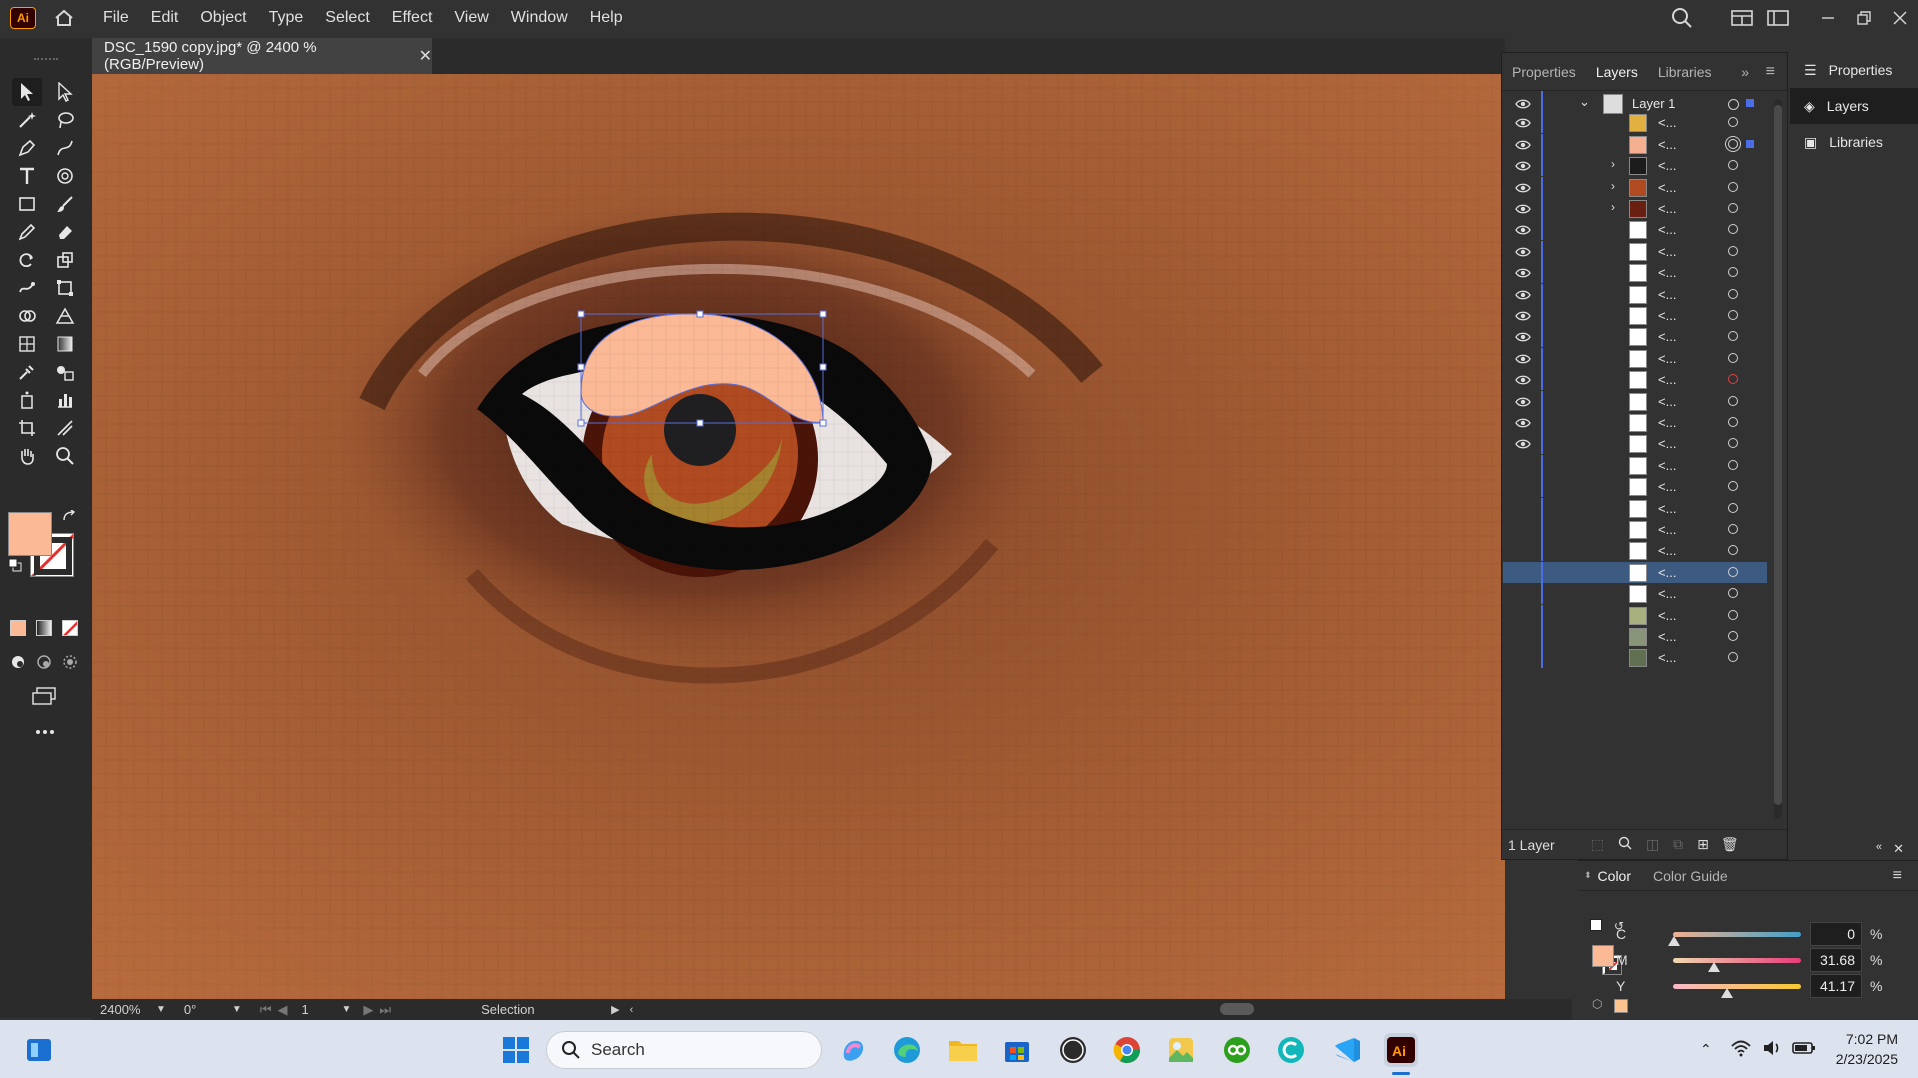 The image size is (1918, 1078). What do you see at coordinates (963, 1050) in the screenshot?
I see `file-explorer-icon` at bounding box center [963, 1050].